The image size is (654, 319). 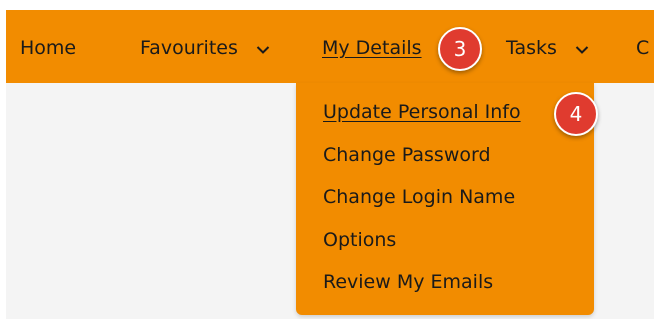 I want to click on menu-item-options: Options, so click(x=359, y=240).